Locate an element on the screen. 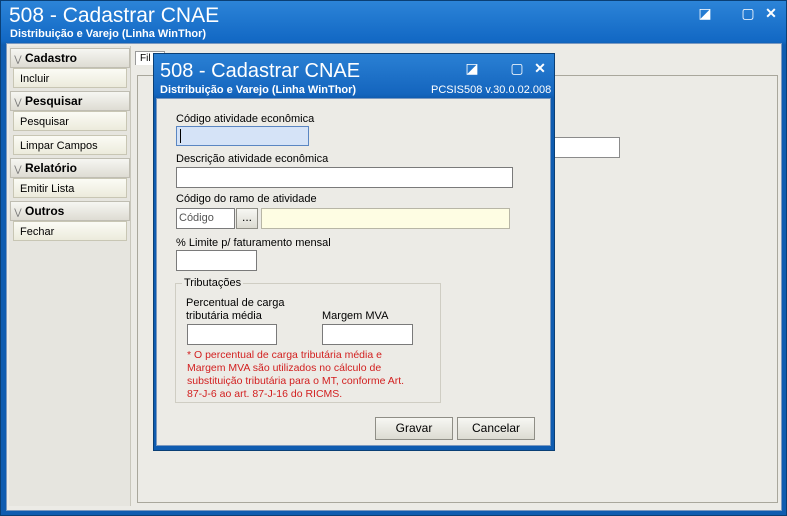 The height and width of the screenshot is (516, 787). pesquisar-button: Pesquisar is located at coordinates (70, 121).